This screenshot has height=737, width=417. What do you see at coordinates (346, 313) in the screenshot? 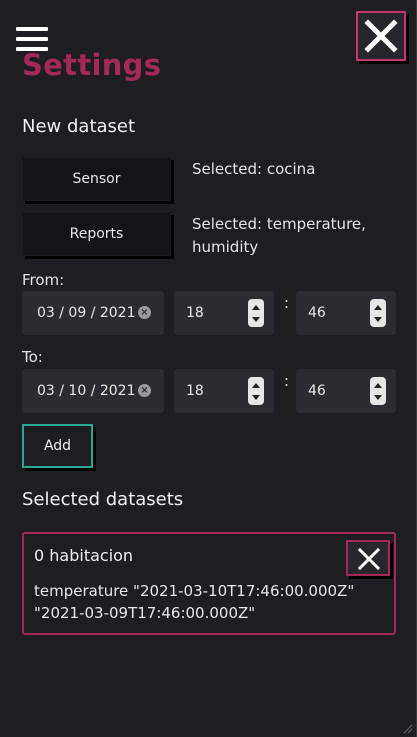
I see `from-minute-input: 46` at bounding box center [346, 313].